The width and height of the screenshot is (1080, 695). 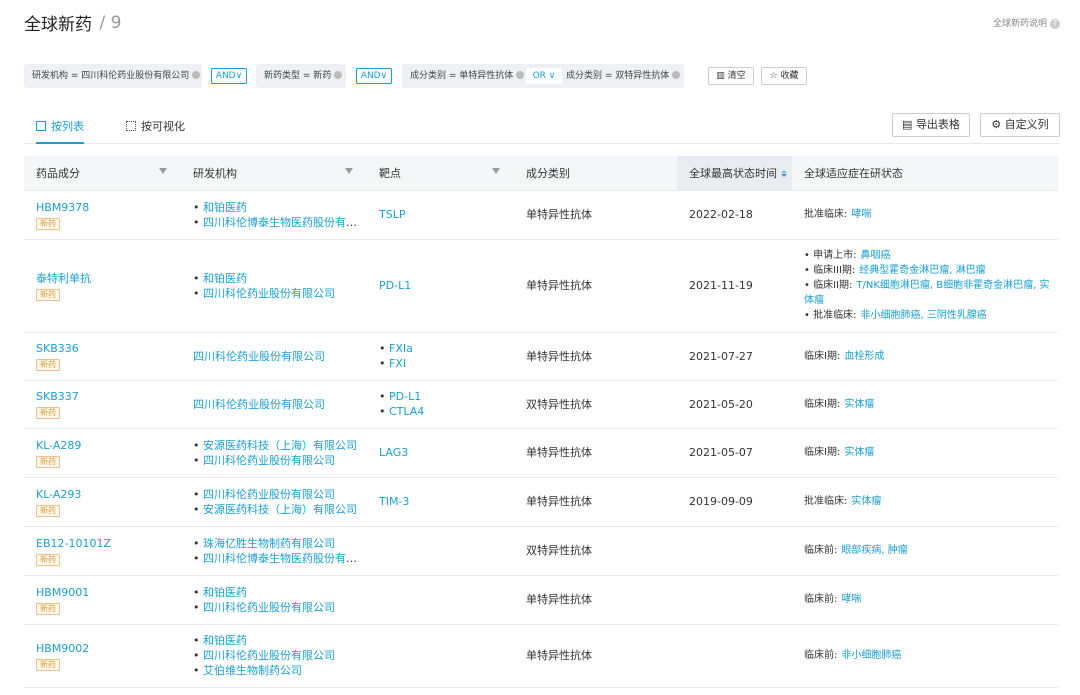 I want to click on cell-status: 临床前: 非小细胞肺癌, so click(x=925, y=656).